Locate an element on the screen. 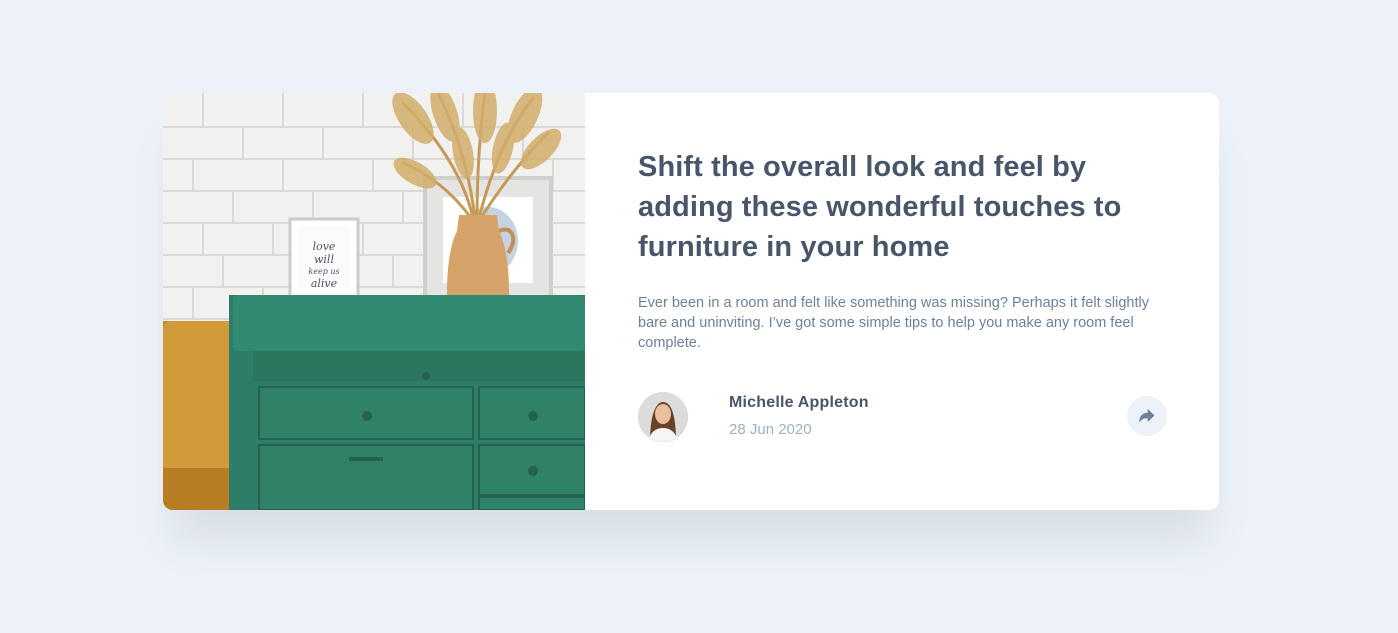 The image size is (1398, 633). author-avatar is located at coordinates (663, 417).